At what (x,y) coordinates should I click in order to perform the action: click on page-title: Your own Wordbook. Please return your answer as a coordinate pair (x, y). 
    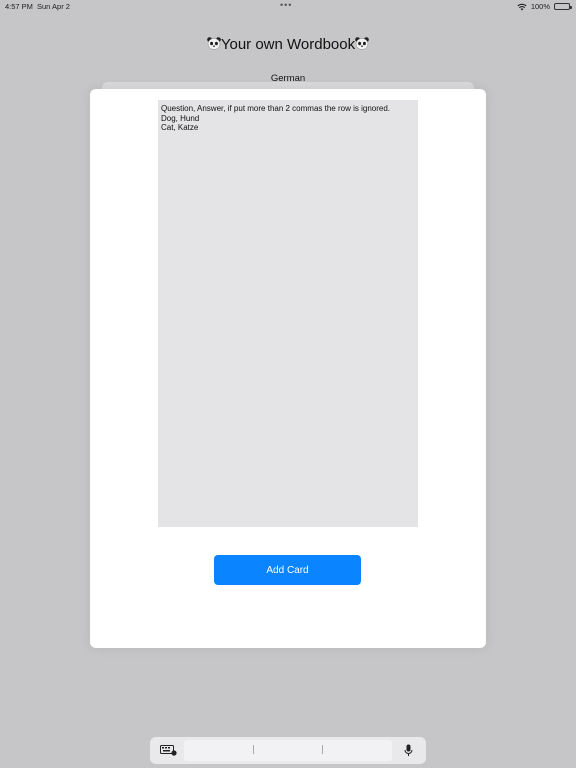
    Looking at the image, I should click on (288, 44).